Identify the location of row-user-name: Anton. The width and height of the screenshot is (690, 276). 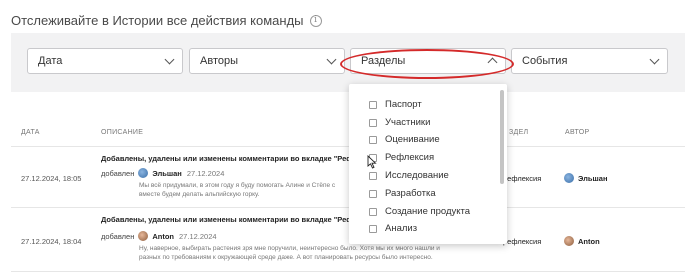
(163, 236).